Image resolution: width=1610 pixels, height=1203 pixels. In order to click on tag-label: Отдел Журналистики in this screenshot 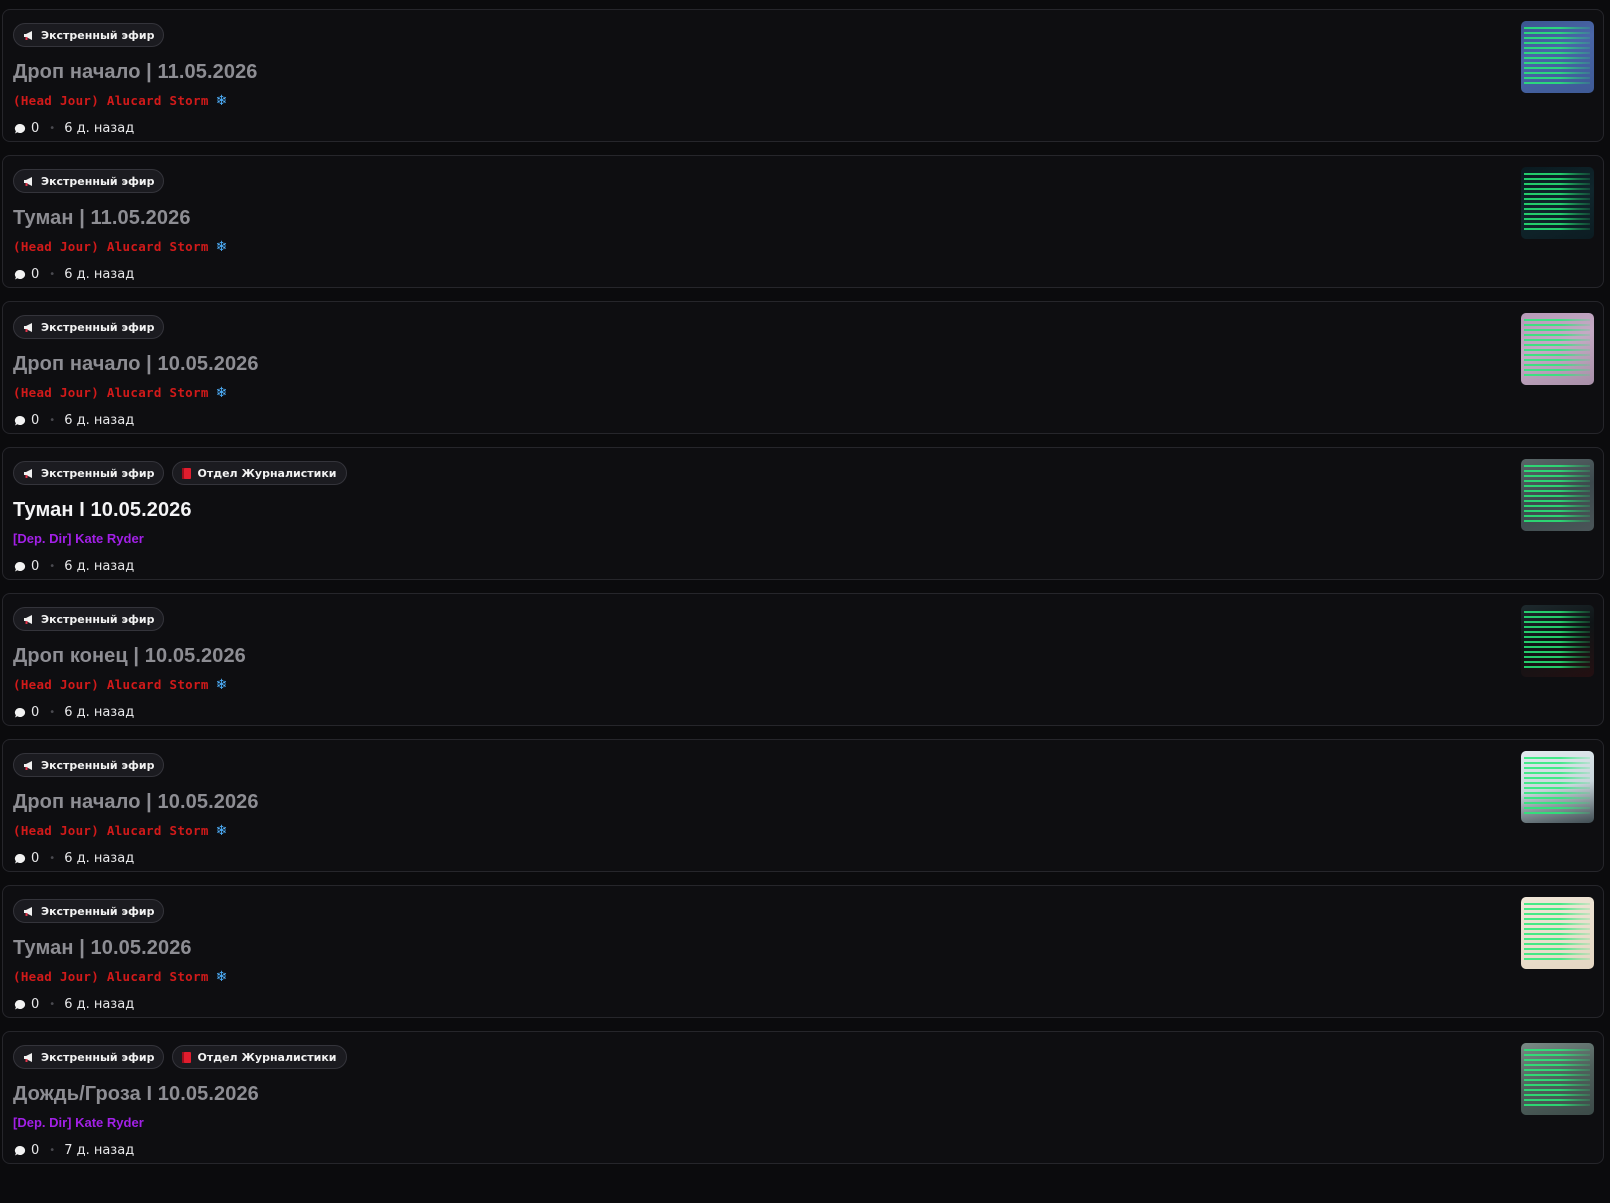, I will do `click(267, 1057)`.